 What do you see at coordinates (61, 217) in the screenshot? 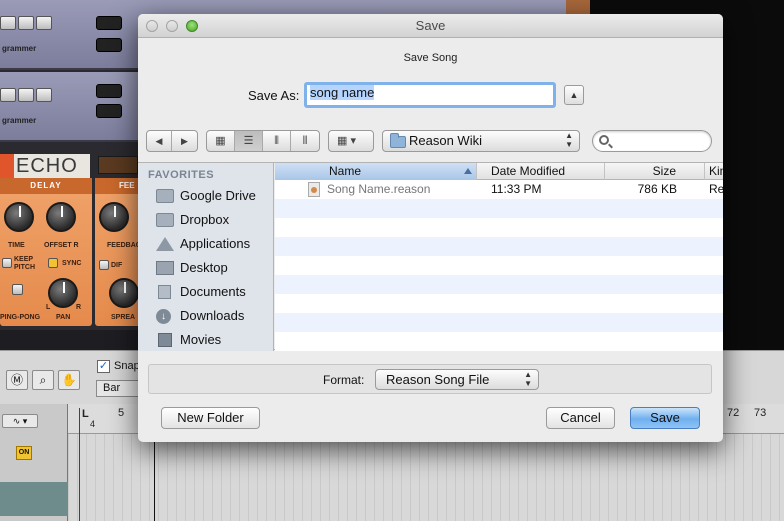
I see `offset-knob` at bounding box center [61, 217].